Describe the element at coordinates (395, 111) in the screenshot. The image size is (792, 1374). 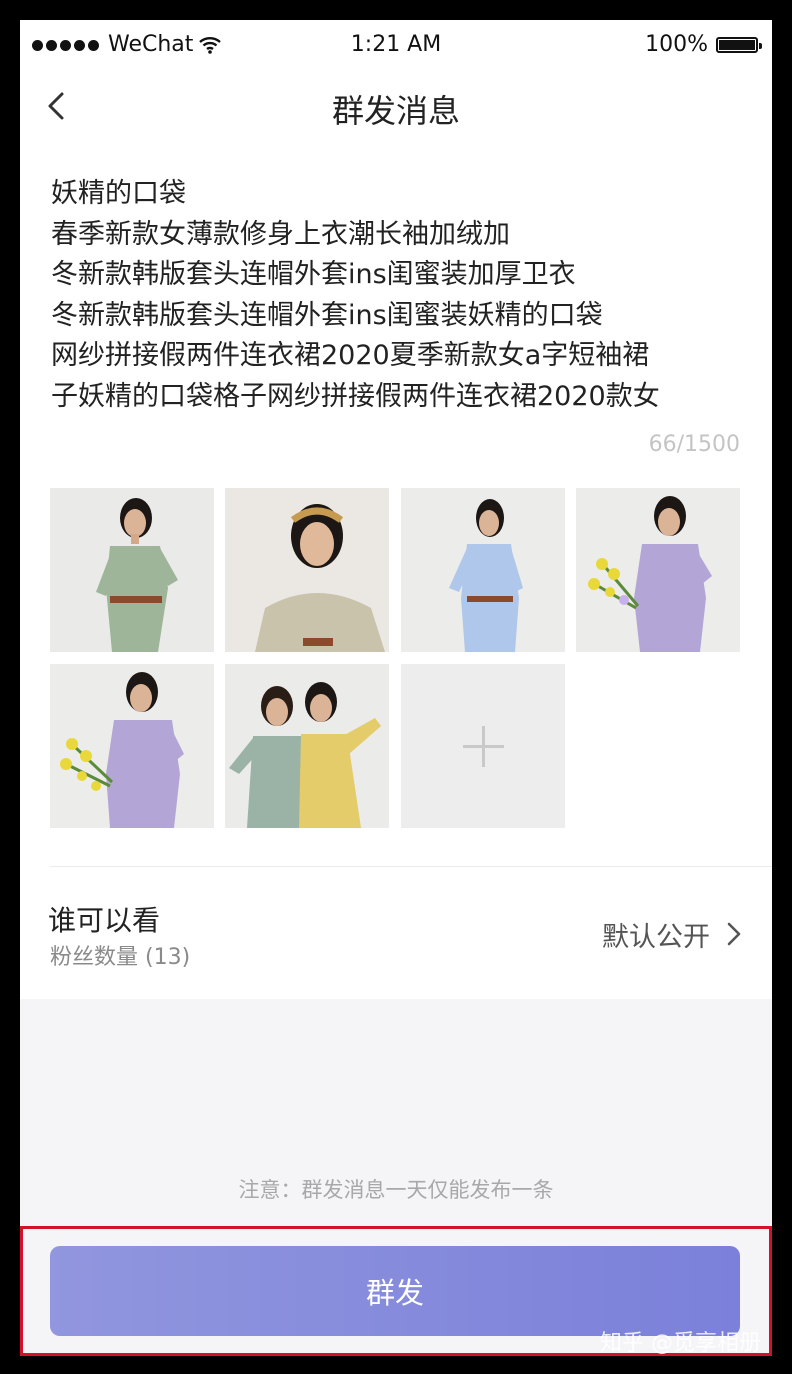
I see `page-title: 群发消息` at that location.